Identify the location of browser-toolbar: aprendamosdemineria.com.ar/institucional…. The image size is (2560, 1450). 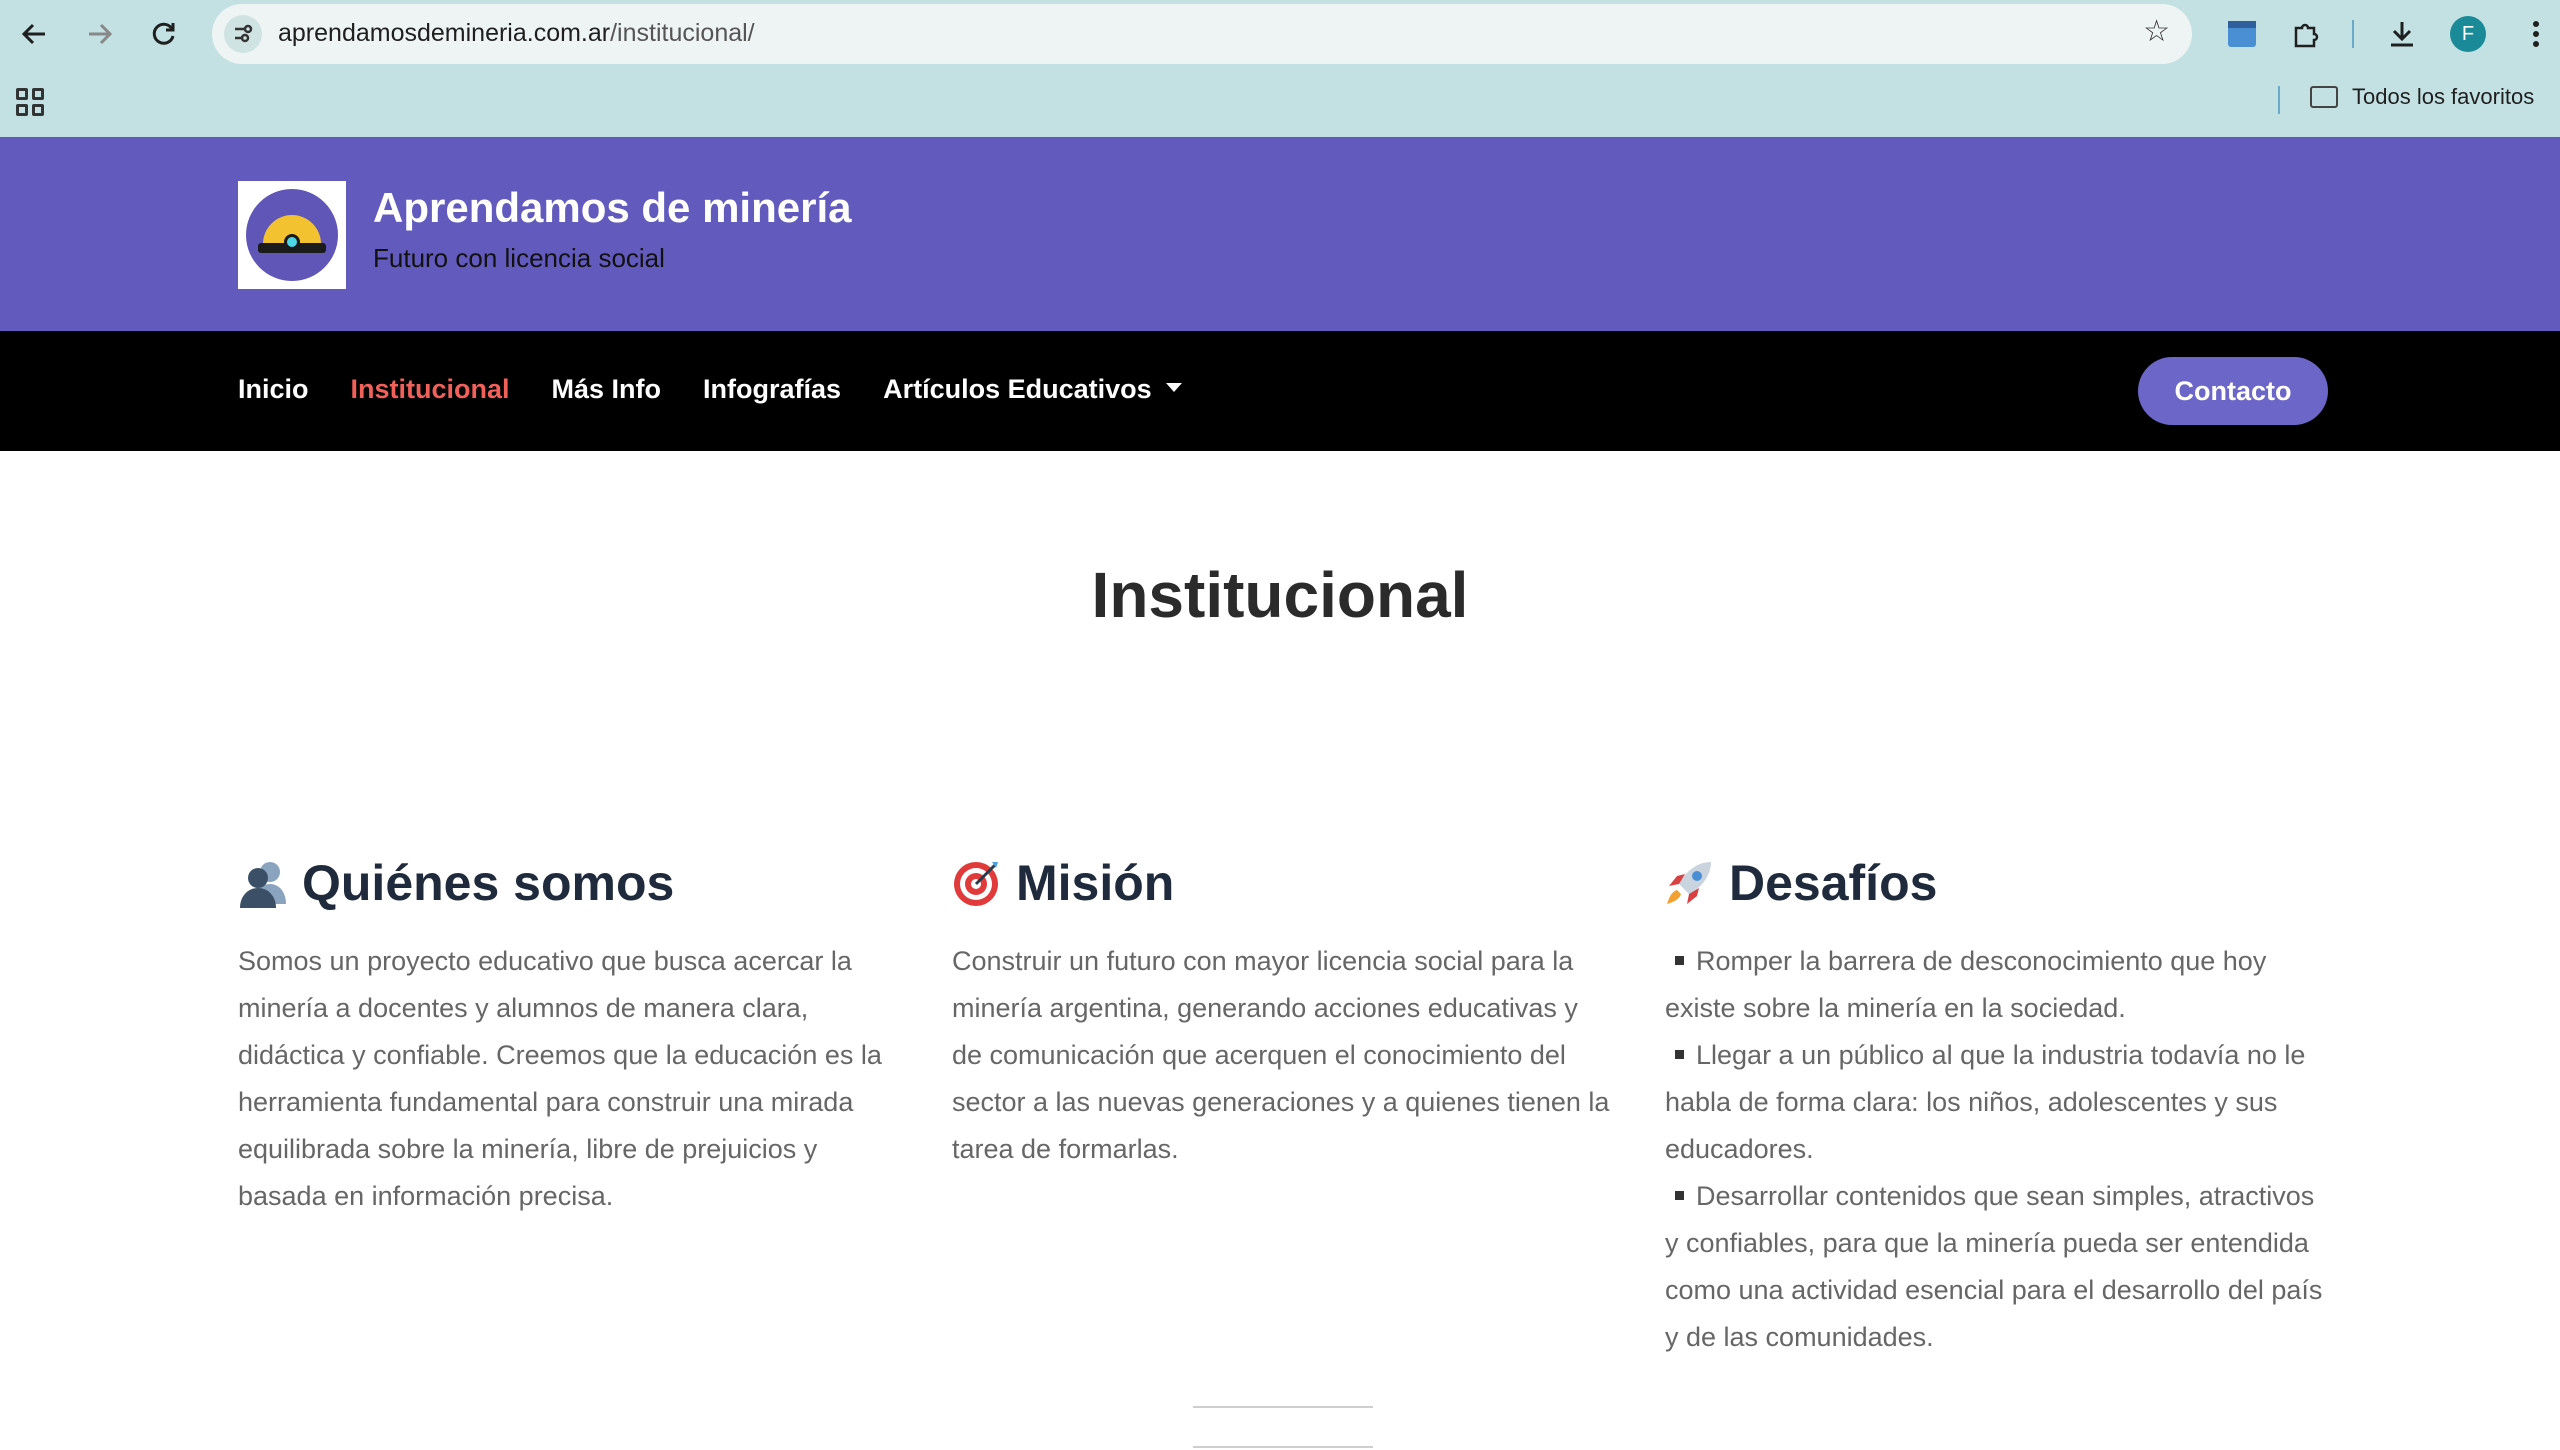
(1280, 68).